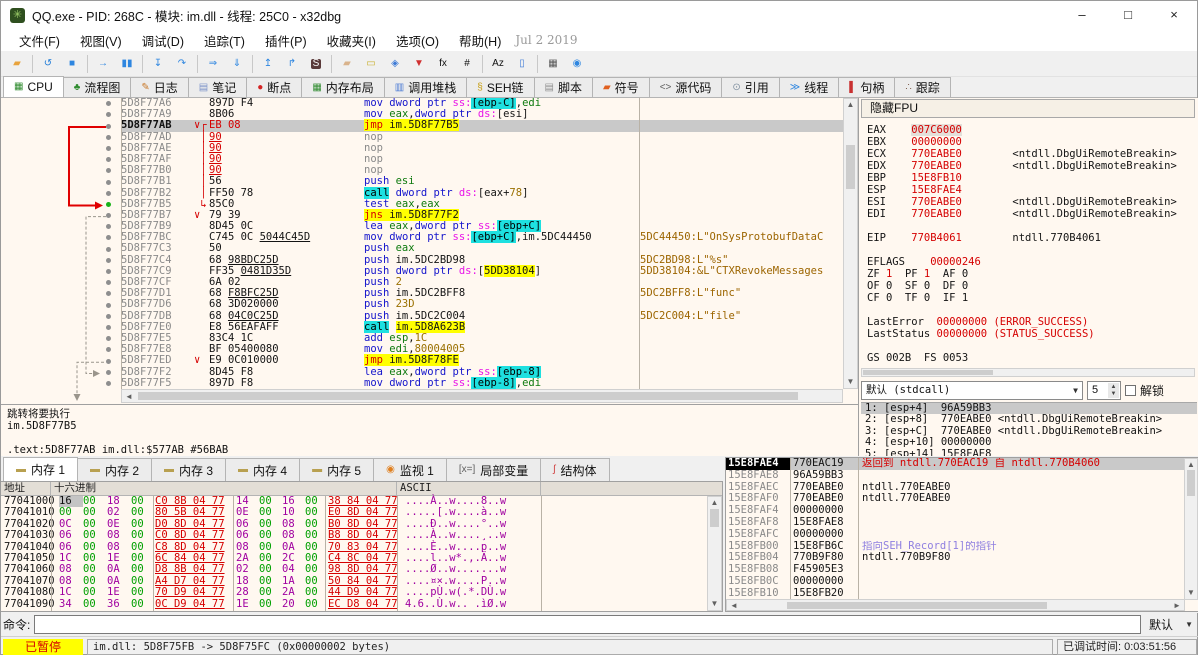  Describe the element at coordinates (467, 64) in the screenshot. I see `toolbar-ordinal-icon: #` at that location.